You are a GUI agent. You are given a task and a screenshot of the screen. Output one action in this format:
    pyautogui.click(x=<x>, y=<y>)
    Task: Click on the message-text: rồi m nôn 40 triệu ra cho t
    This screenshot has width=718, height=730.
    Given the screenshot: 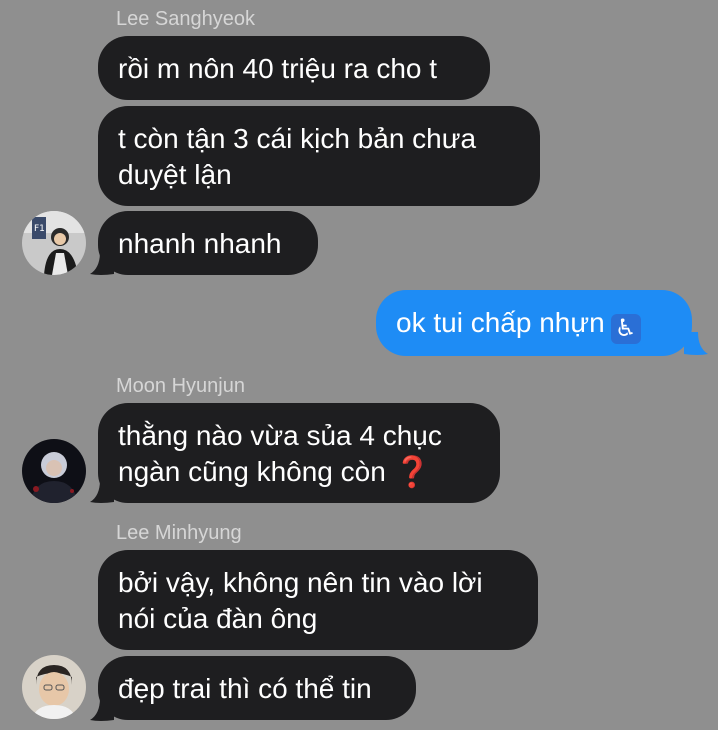 What is the action you would take?
    pyautogui.click(x=278, y=68)
    